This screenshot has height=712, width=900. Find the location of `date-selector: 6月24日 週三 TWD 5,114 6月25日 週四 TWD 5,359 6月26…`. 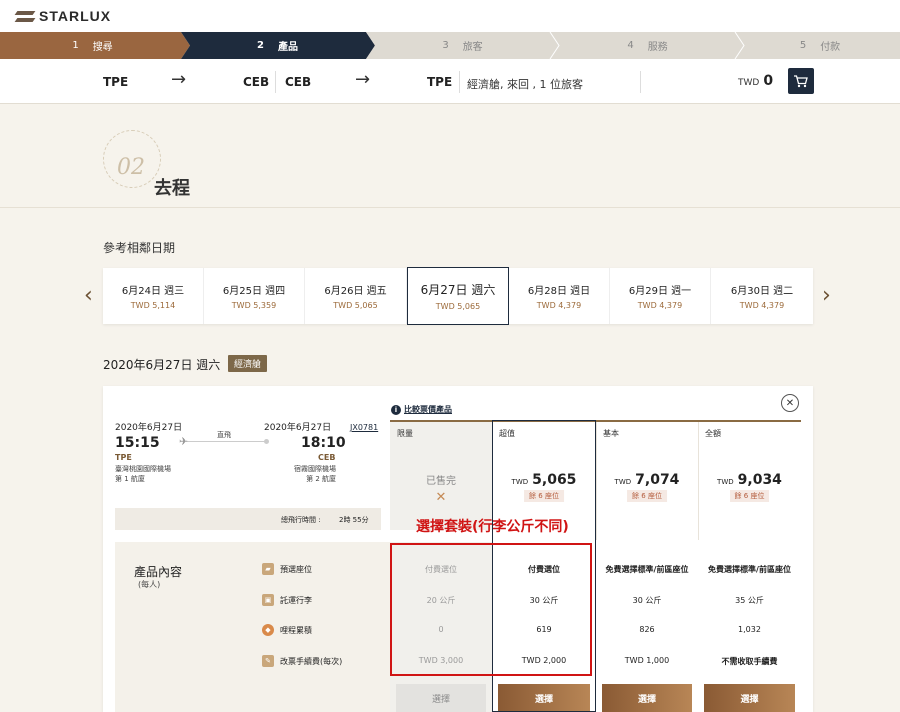

date-selector: 6月24日 週三 TWD 5,114 6月25日 週四 TWD 5,359 6月26… is located at coordinates (458, 296).